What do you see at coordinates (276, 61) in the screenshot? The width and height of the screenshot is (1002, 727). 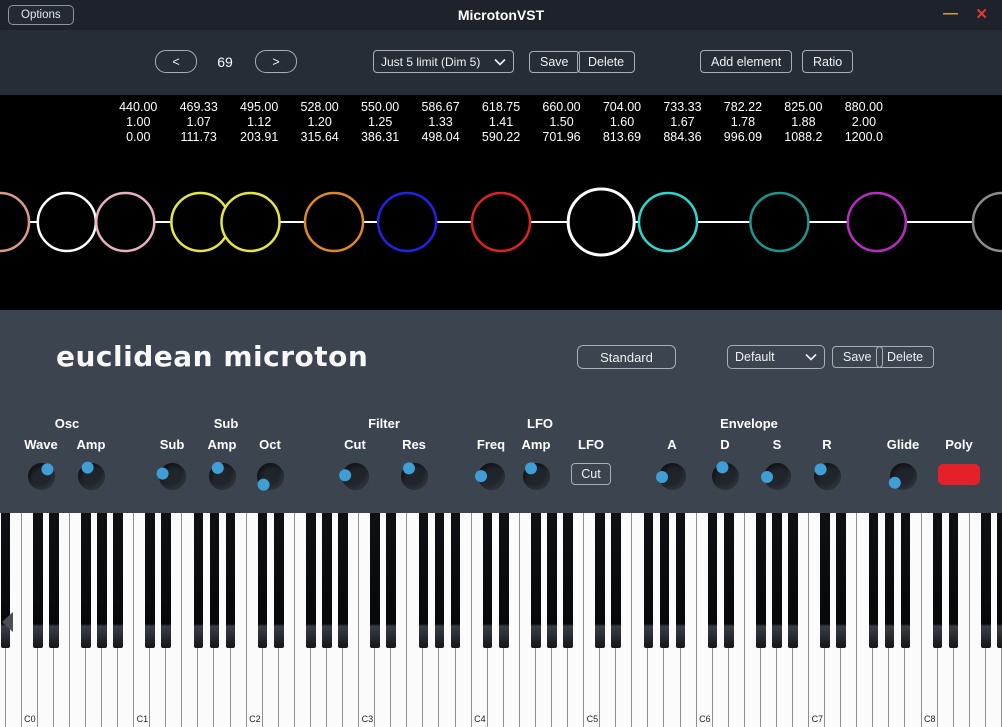 I see `next-scale-button: >` at bounding box center [276, 61].